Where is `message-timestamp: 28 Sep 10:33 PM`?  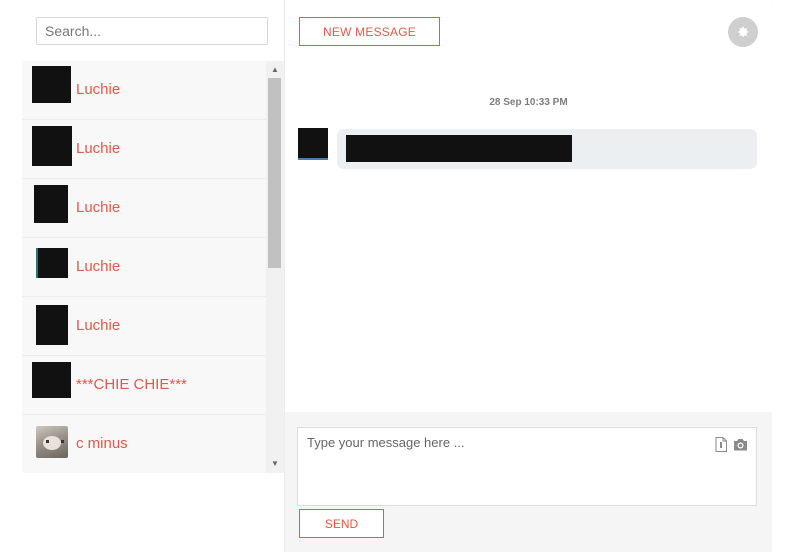
message-timestamp: 28 Sep 10:33 PM is located at coordinates (528, 102).